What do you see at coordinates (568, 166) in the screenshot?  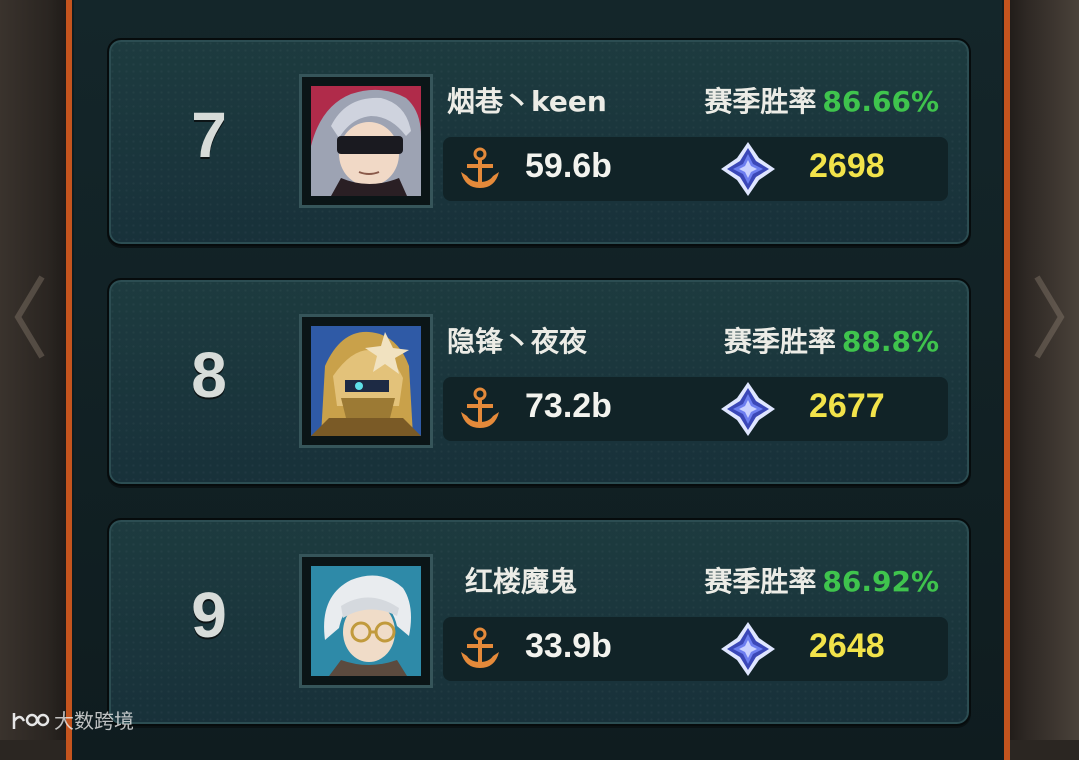 I see `power-value: 59.6b` at bounding box center [568, 166].